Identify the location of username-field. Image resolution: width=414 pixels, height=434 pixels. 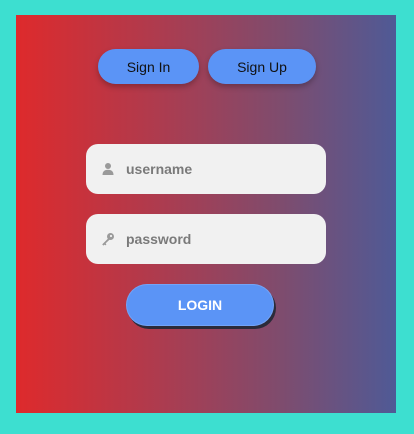
(206, 169).